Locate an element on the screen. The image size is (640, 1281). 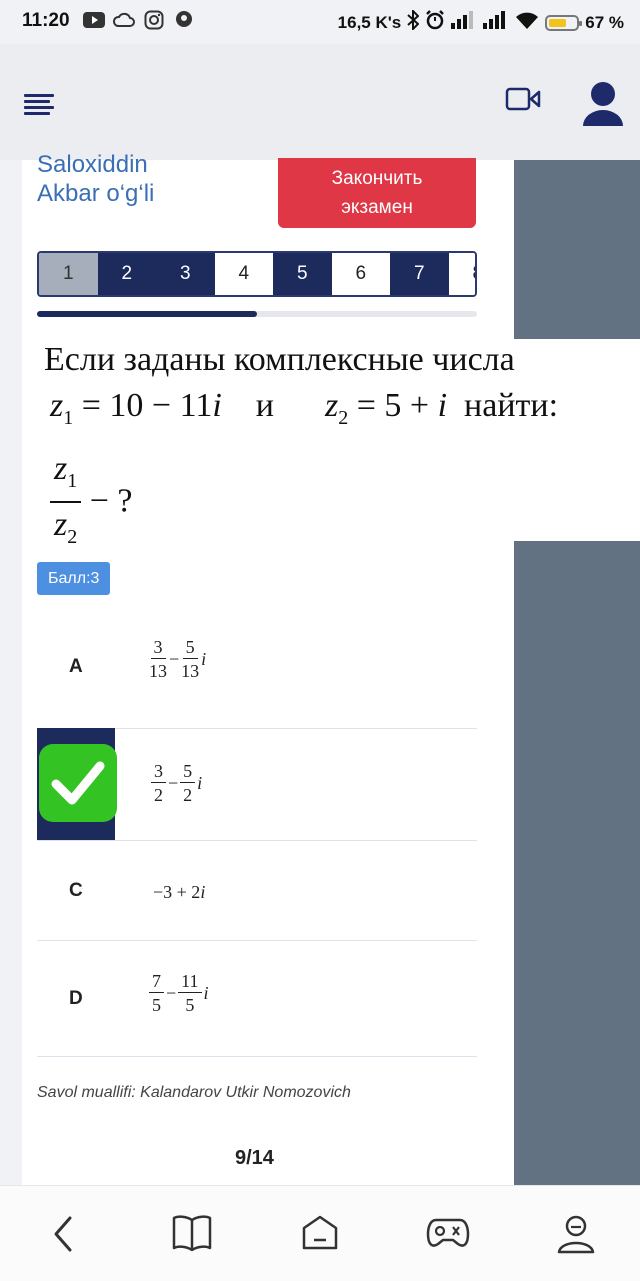
question-navigator: 12345678 is located at coordinates (257, 274).